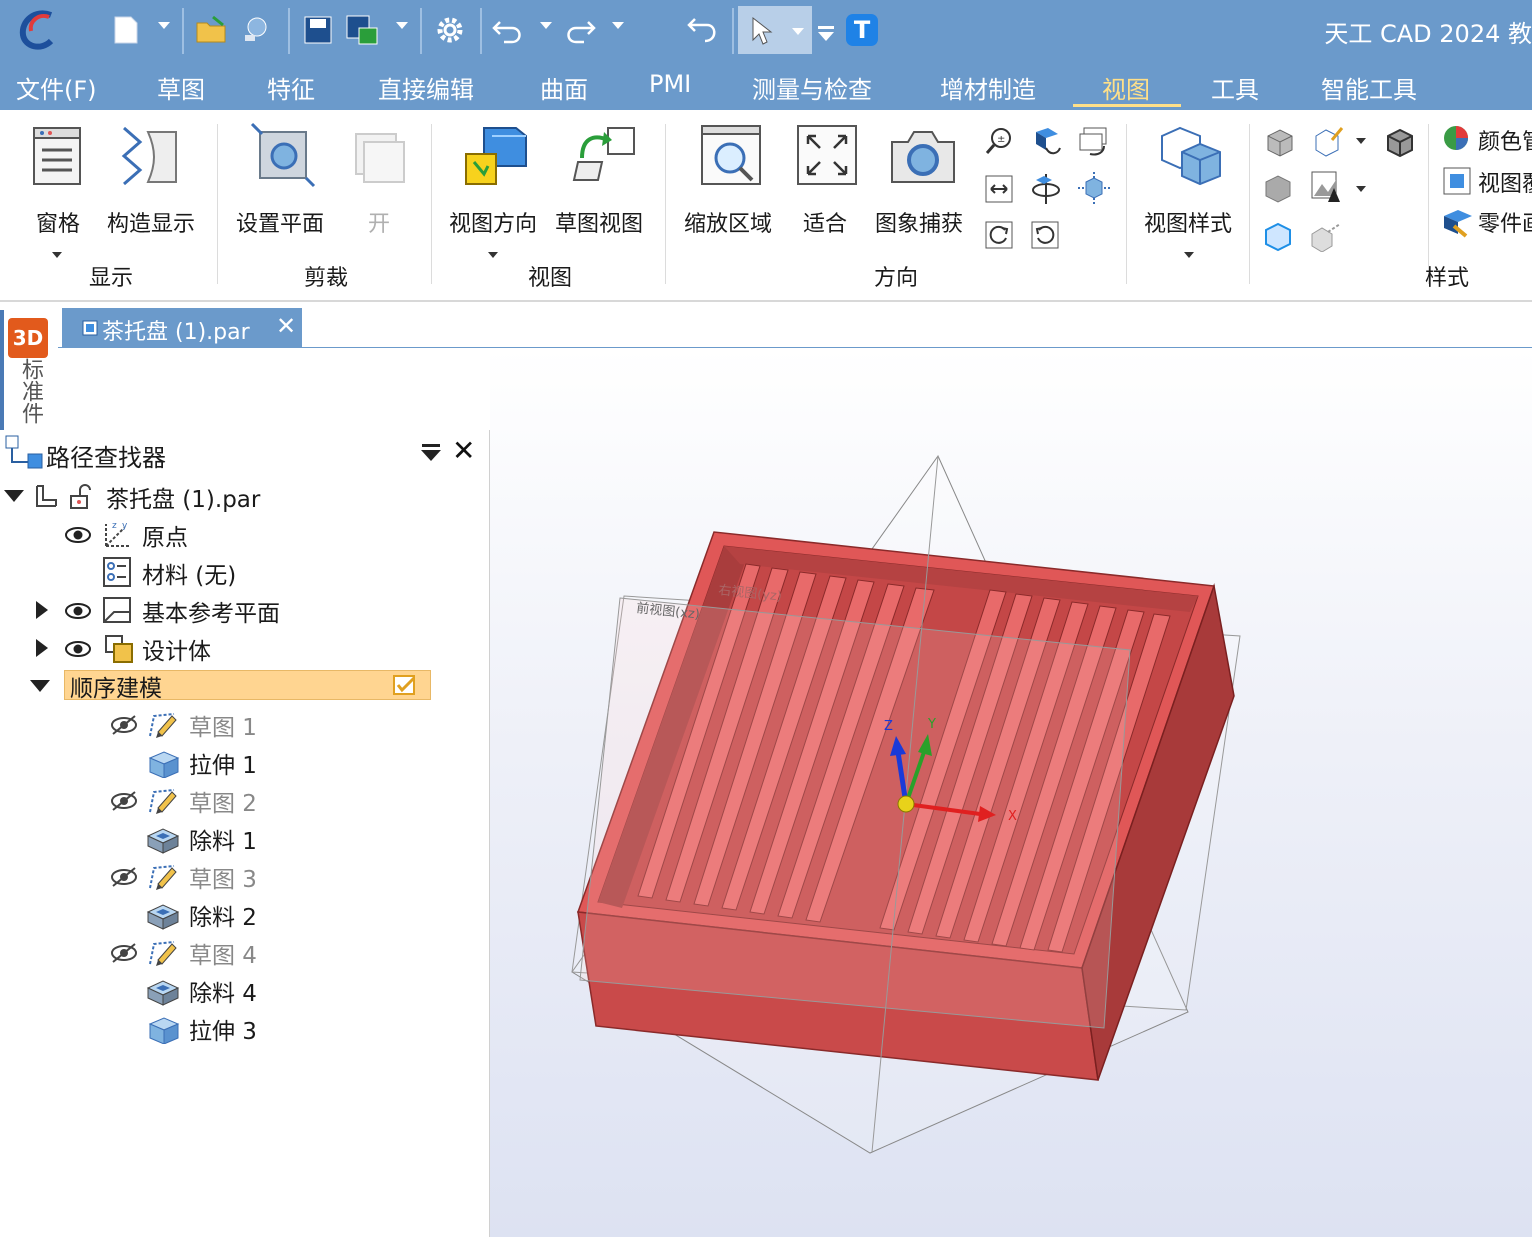 This screenshot has width=1532, height=1237. Describe the element at coordinates (431, 453) in the screenshot. I see `panel-options-icon` at that location.